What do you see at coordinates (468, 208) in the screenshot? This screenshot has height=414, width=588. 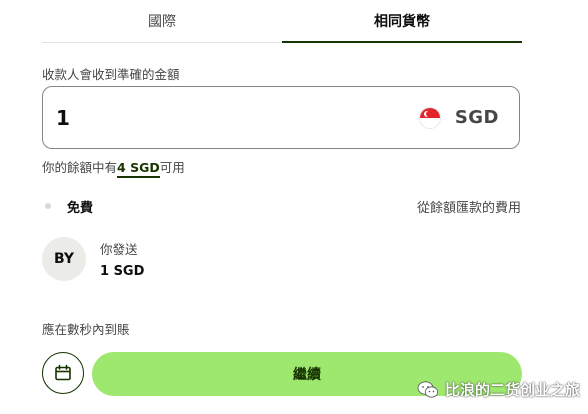 I see `fee-description: 從餘額匯款的費用` at bounding box center [468, 208].